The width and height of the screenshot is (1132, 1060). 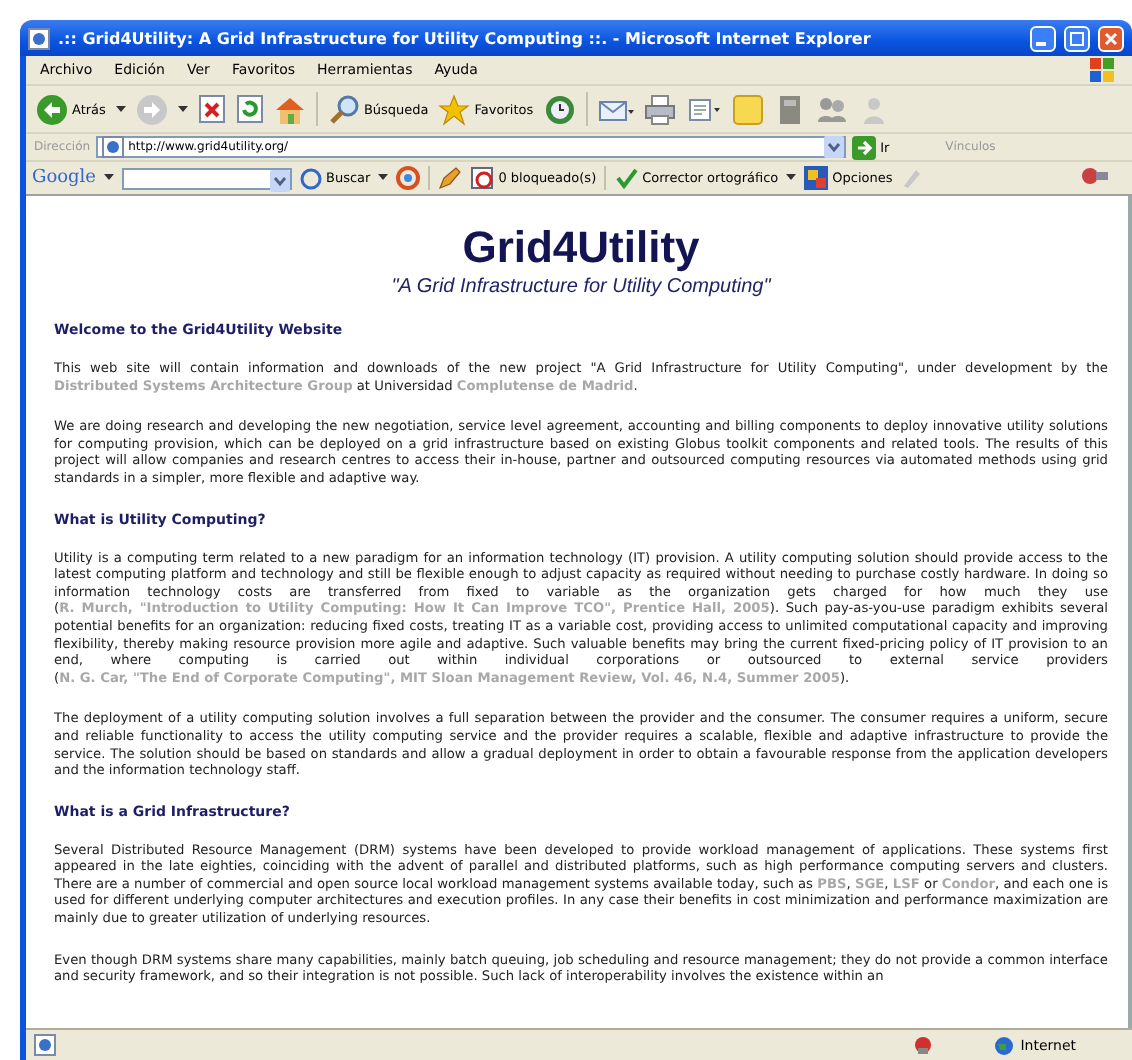 I want to click on history-icon, so click(x=559, y=109).